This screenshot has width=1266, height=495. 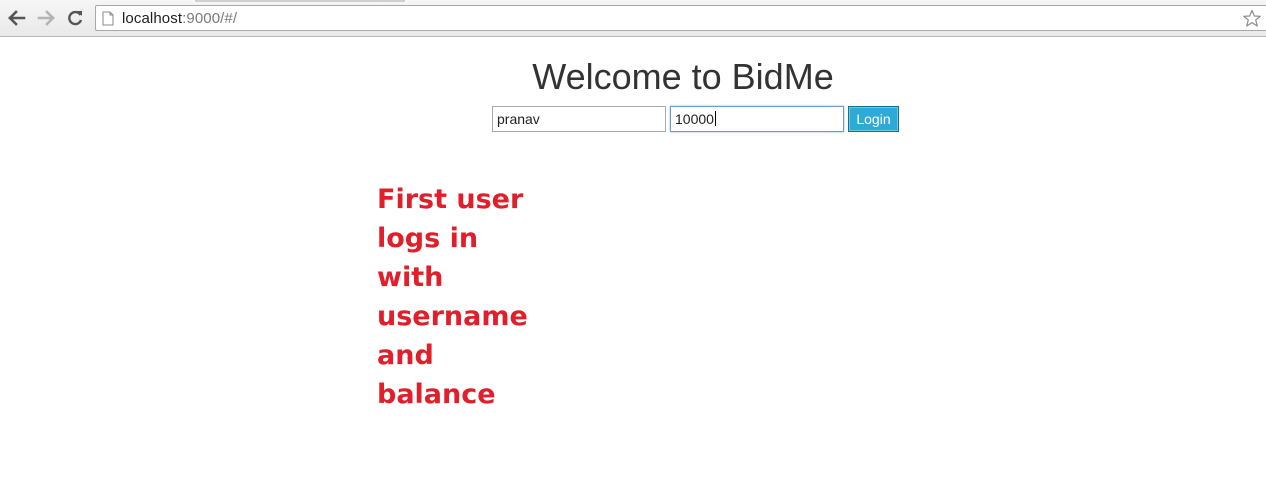 I want to click on balance-input: 10000, so click(x=757, y=119).